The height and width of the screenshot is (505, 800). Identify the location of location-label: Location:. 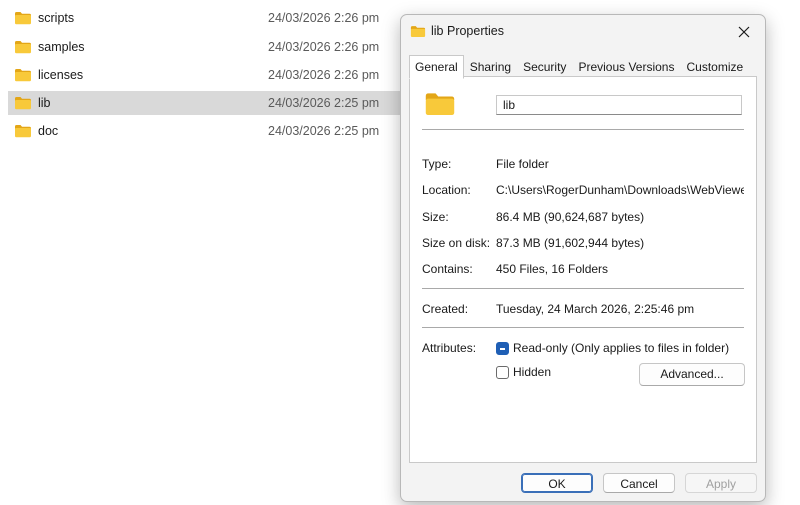
(446, 190).